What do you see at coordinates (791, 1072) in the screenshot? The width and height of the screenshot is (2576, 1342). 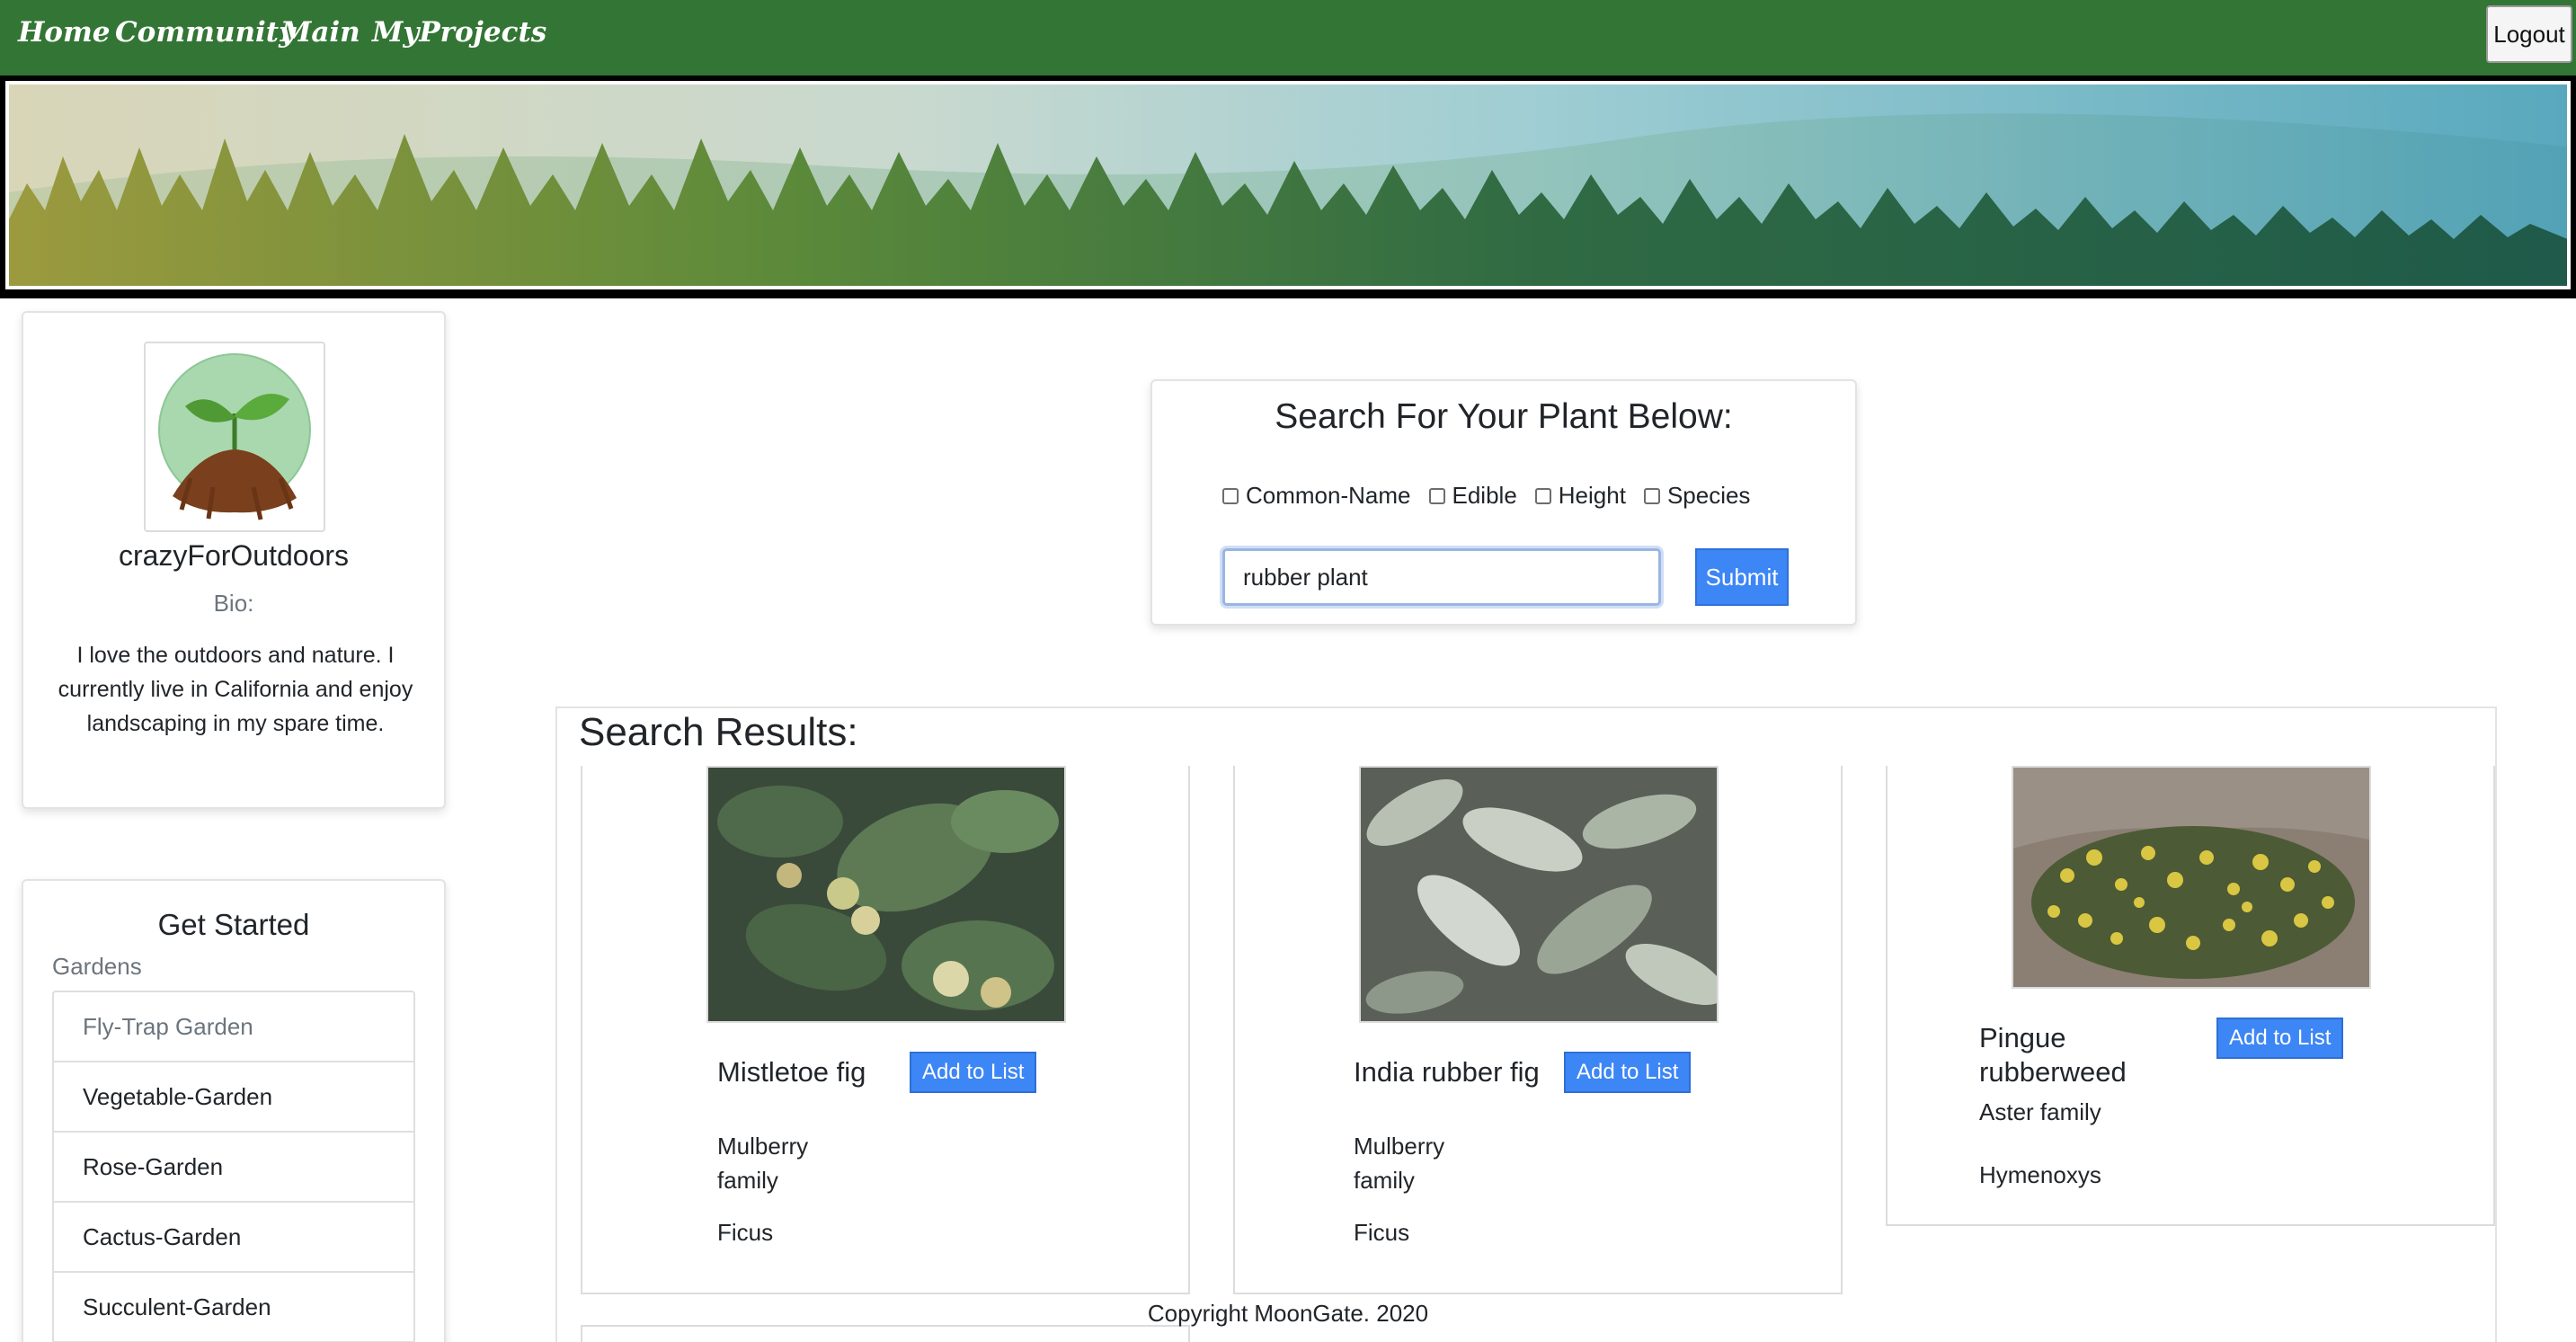 I see `result-name: Mistletoe fig` at bounding box center [791, 1072].